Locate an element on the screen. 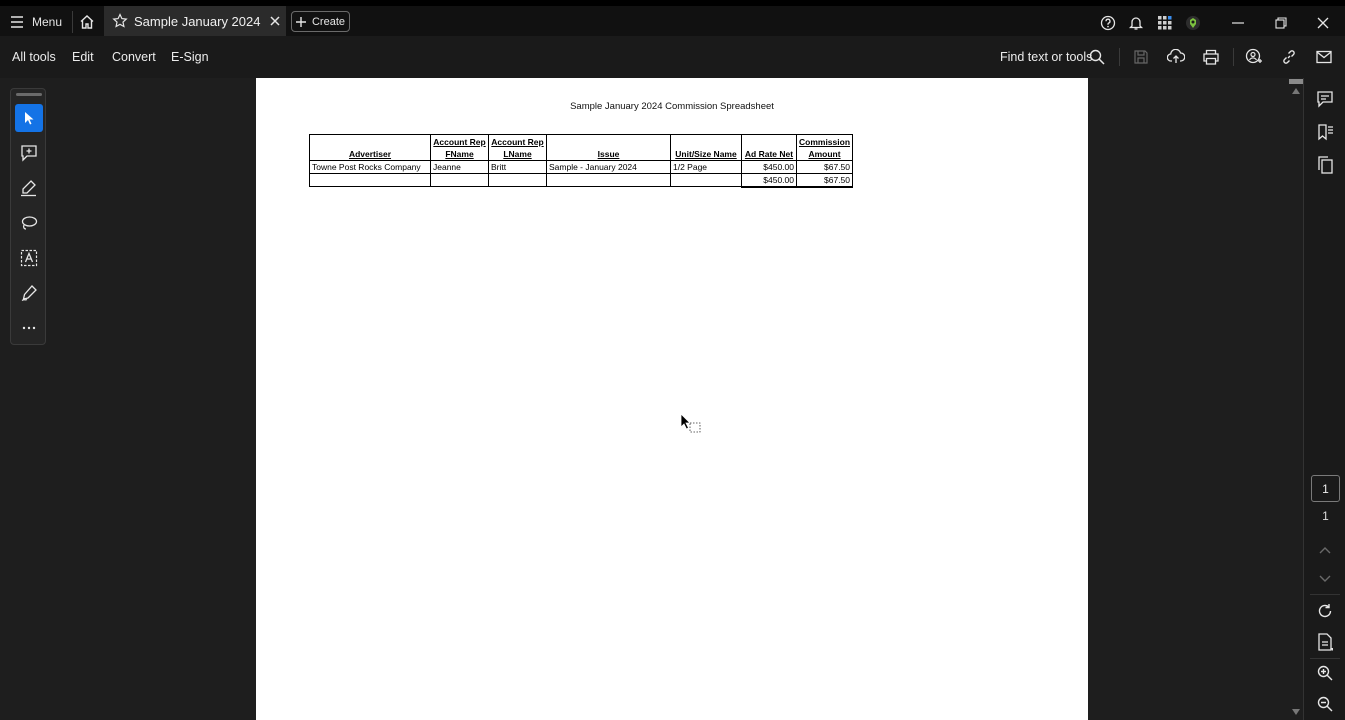  save-button is located at coordinates (1141, 57).